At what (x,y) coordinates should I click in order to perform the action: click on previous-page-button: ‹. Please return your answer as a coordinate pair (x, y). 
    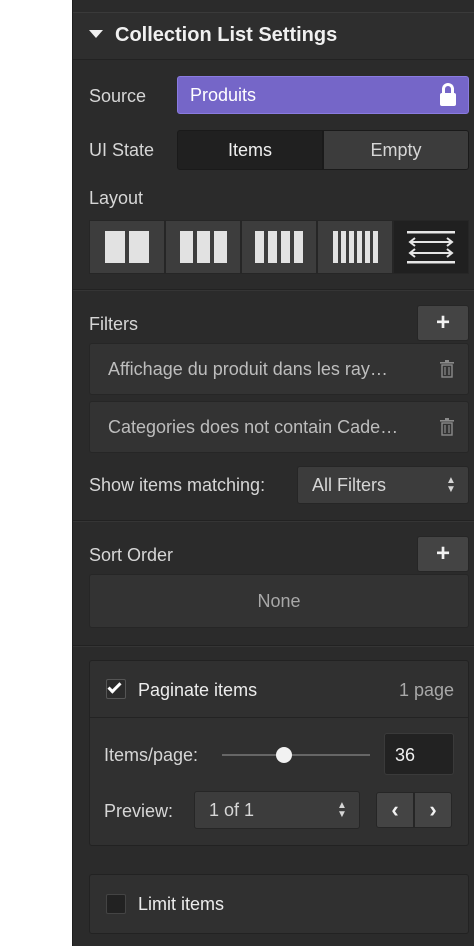
    Looking at the image, I should click on (395, 810).